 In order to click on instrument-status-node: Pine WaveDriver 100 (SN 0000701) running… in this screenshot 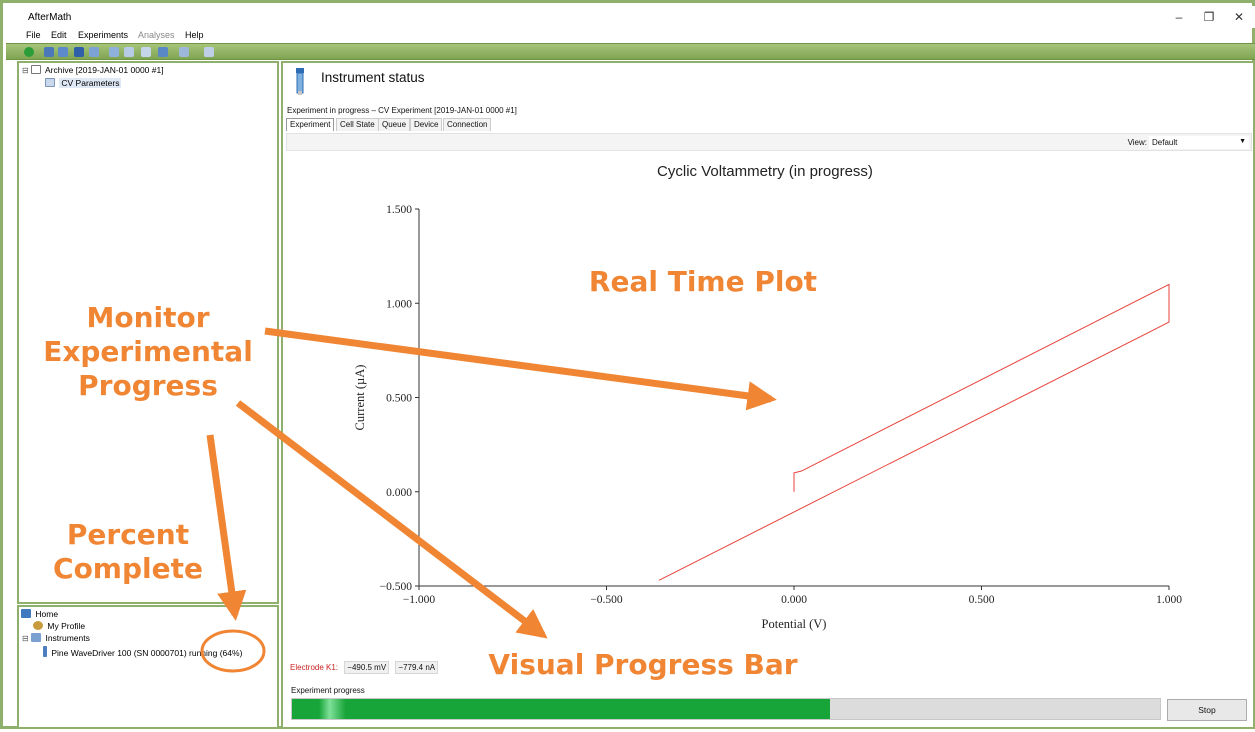, I will do `click(142, 652)`.